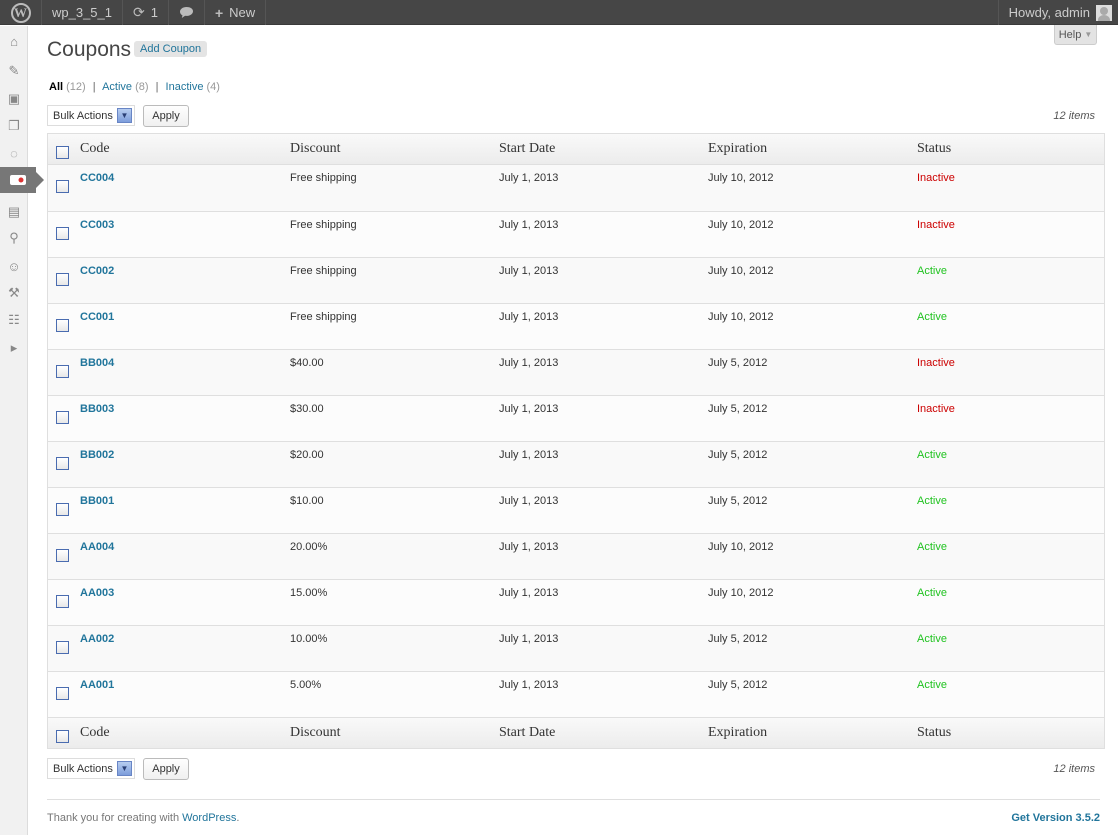  Describe the element at coordinates (22, 180) in the screenshot. I see `coupons-icon` at that location.